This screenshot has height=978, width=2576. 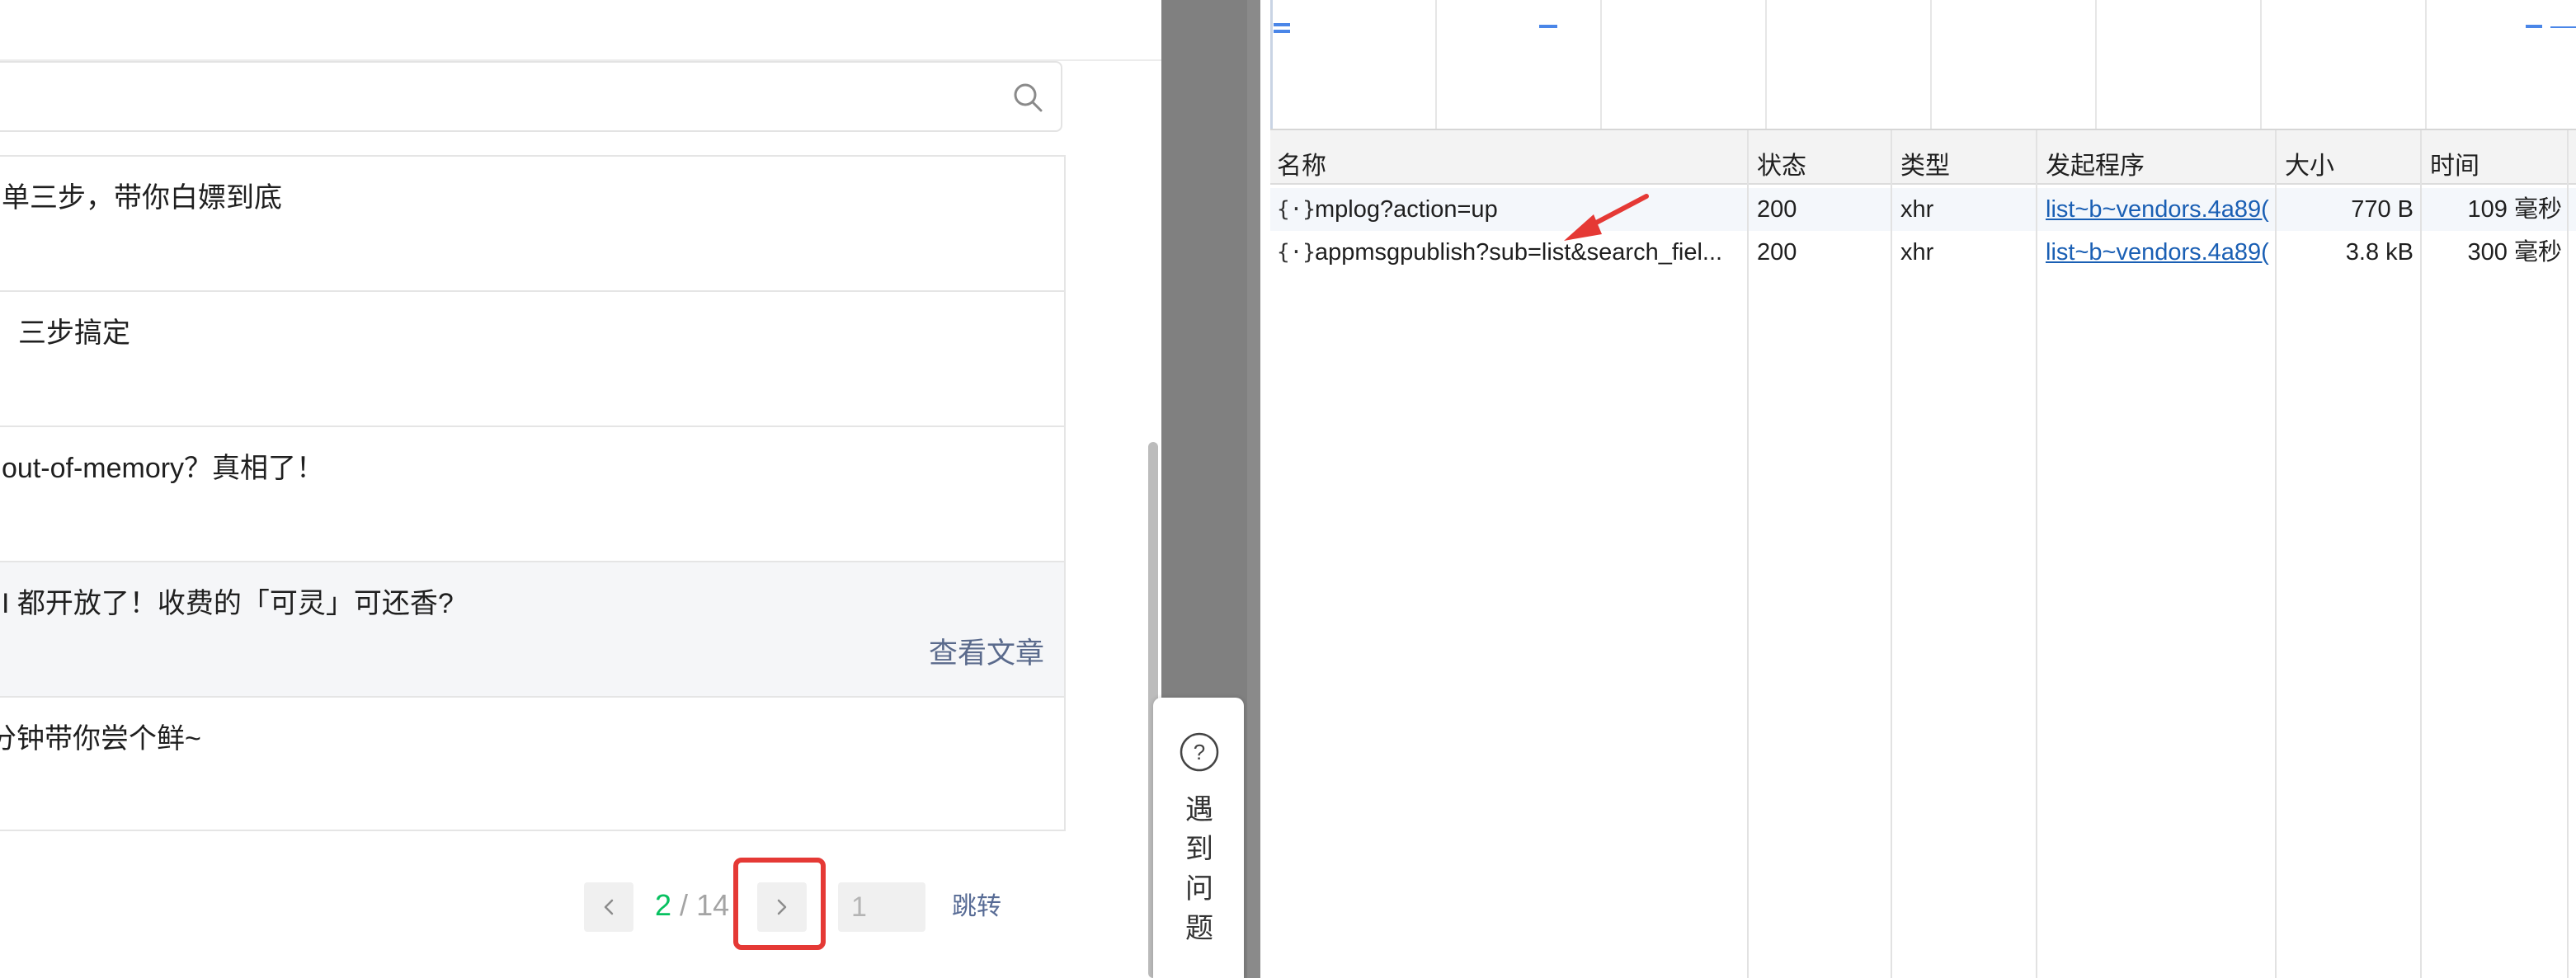 I want to click on page-indicator: 2 / 14, so click(x=696, y=905).